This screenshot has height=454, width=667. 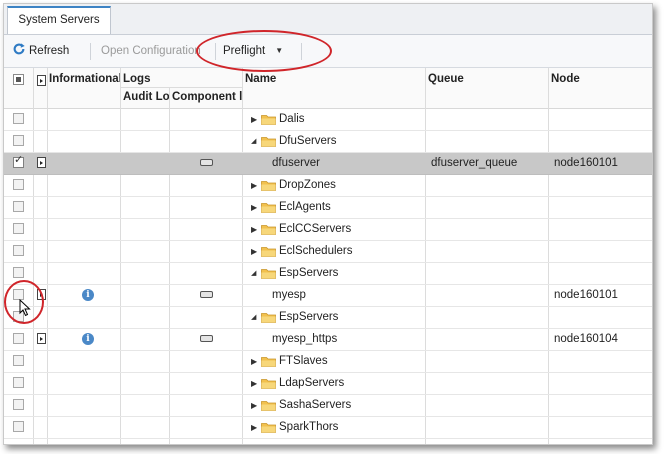 I want to click on column-logs: Logs, so click(x=183, y=79).